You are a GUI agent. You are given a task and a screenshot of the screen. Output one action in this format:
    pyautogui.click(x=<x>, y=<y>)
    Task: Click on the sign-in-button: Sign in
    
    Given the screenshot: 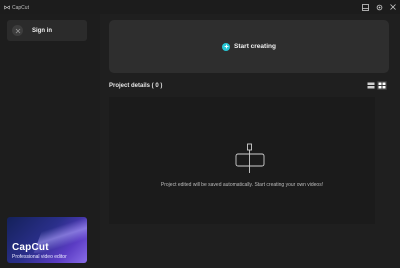 What is the action you would take?
    pyautogui.click(x=47, y=30)
    